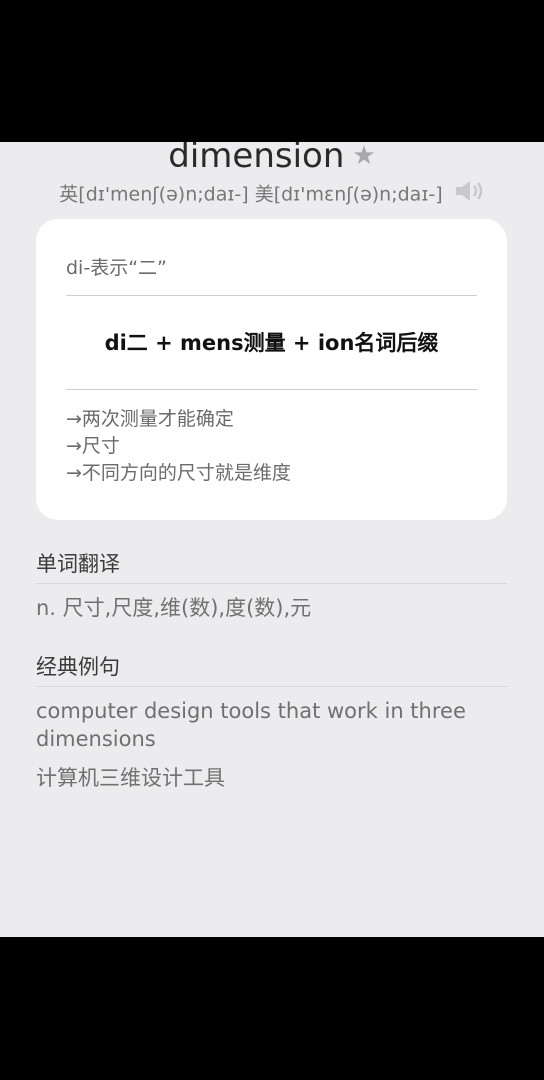 The height and width of the screenshot is (1080, 544). Describe the element at coordinates (251, 194) in the screenshot. I see `phonetic-text: 英[dɪ'menʃ(ə)n;daɪ-] 美[dɪ'mɛnʃ(ə)n;daɪ-]` at that location.